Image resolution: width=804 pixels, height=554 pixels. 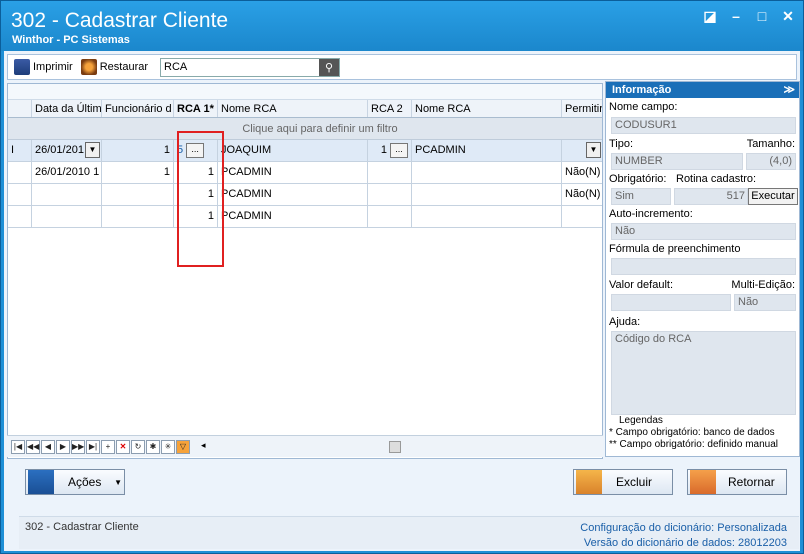 What do you see at coordinates (692, 432) in the screenshot?
I see `legend-line-1: * Campo obrigatório: banco de dados` at bounding box center [692, 432].